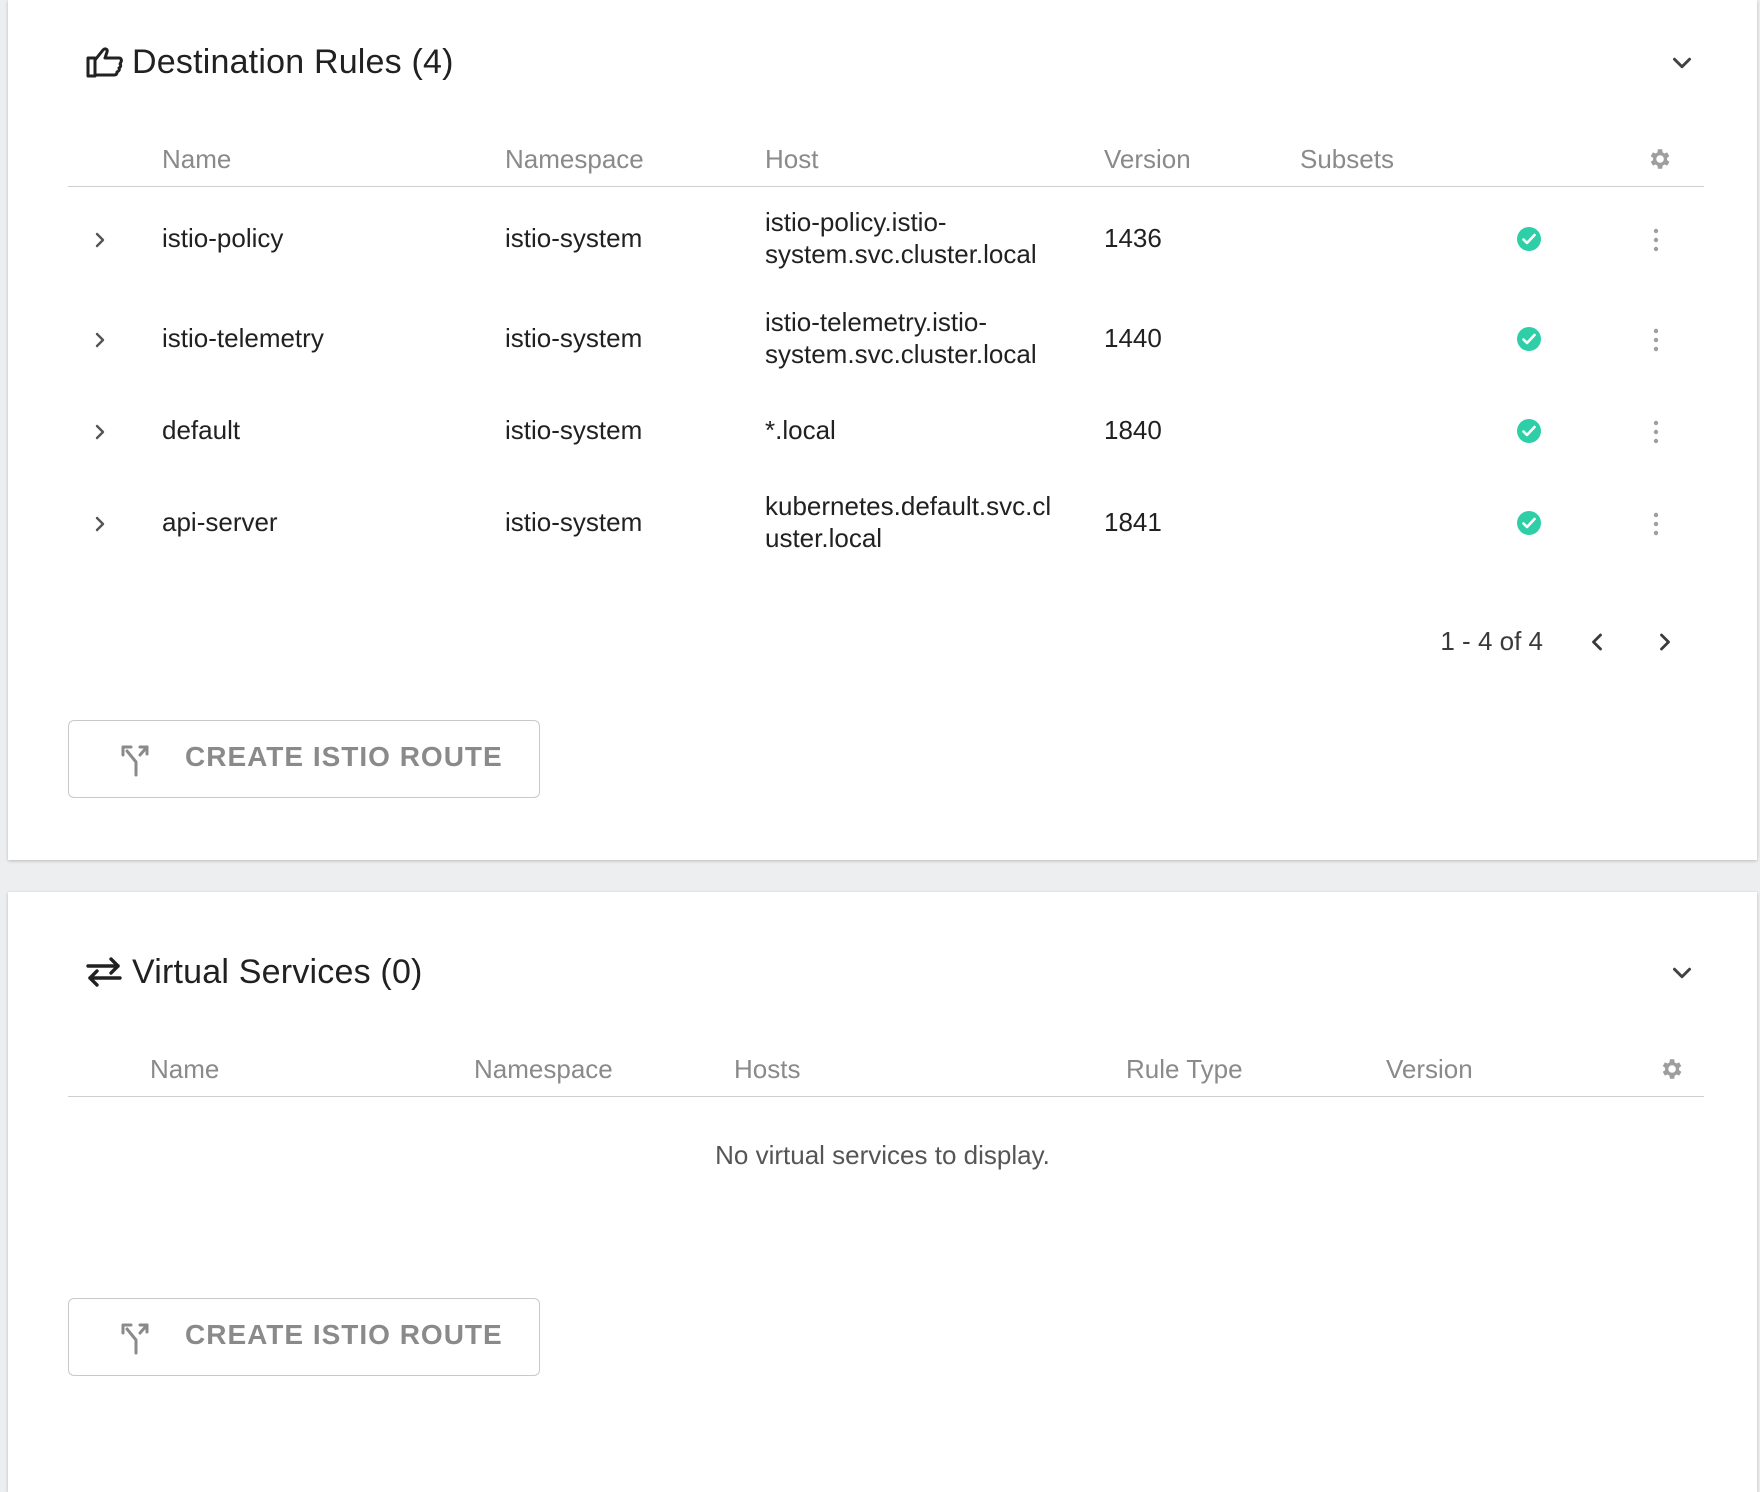 The height and width of the screenshot is (1492, 1760). What do you see at coordinates (104, 972) in the screenshot?
I see `swap-arrows-icon` at bounding box center [104, 972].